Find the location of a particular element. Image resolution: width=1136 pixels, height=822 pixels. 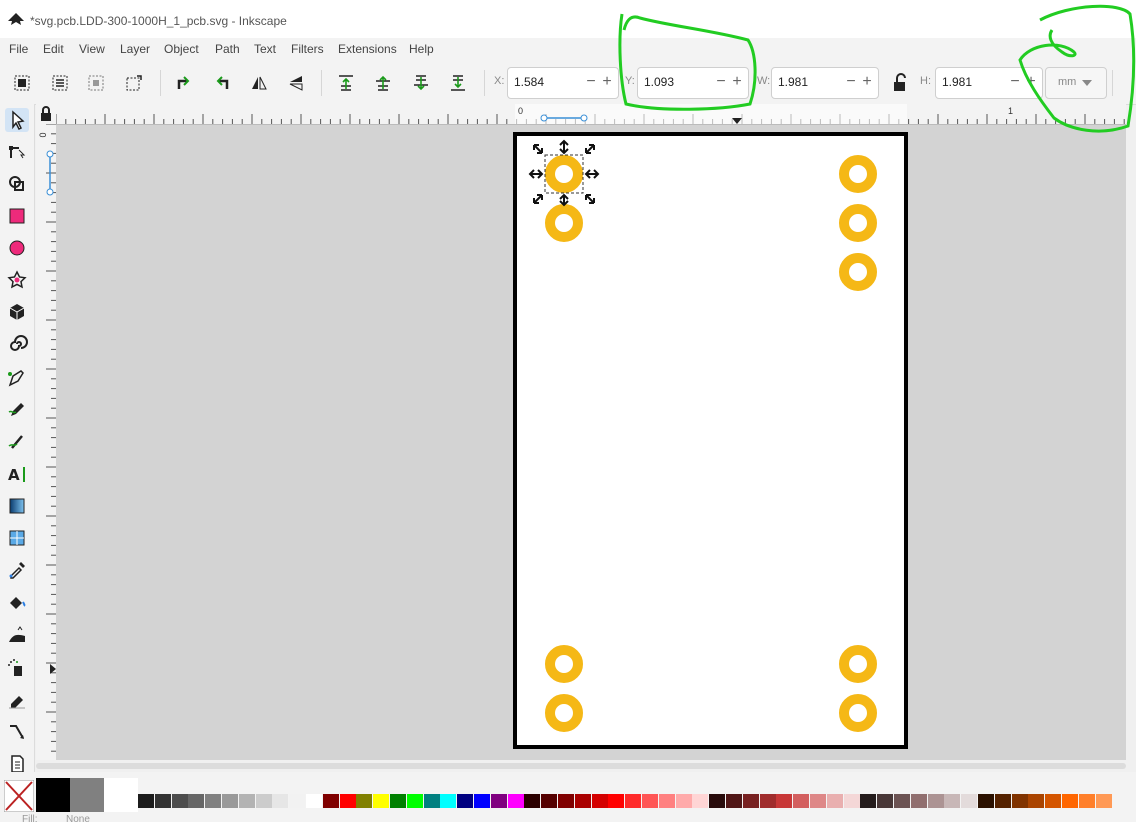

text-tool: A is located at coordinates (17, 474).